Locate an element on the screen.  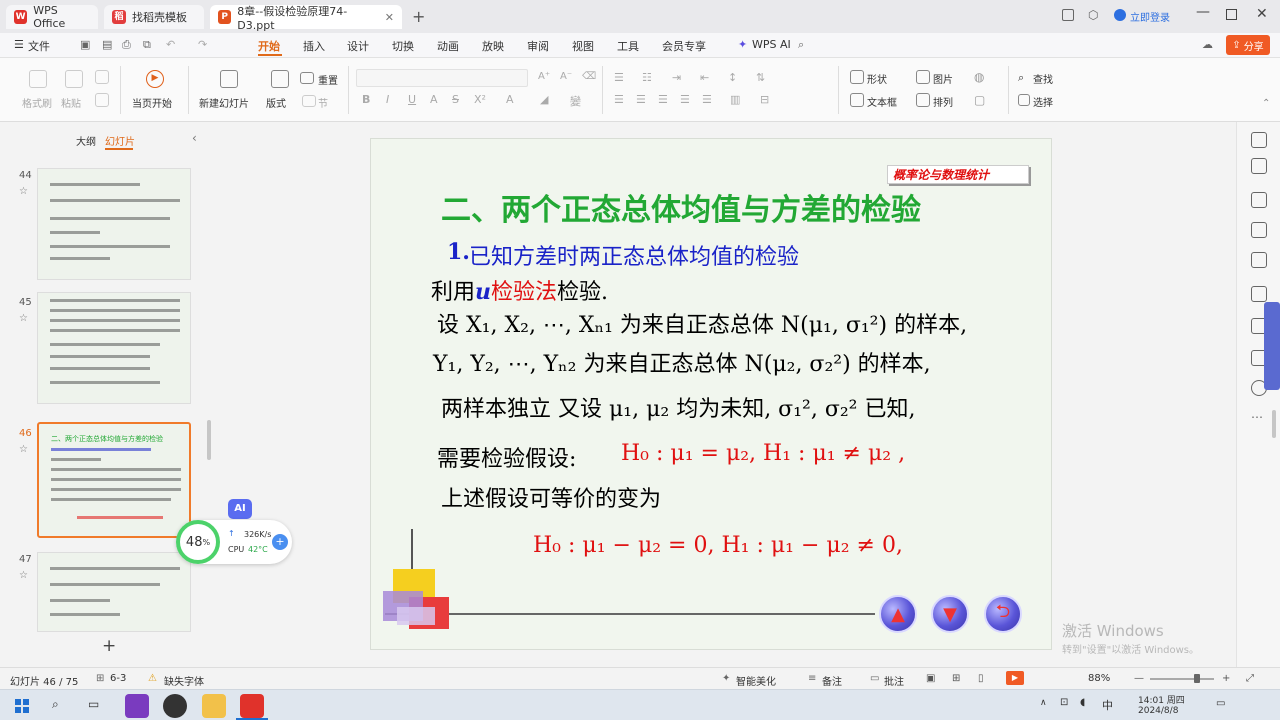
picture-icon is located at coordinates (923, 77).